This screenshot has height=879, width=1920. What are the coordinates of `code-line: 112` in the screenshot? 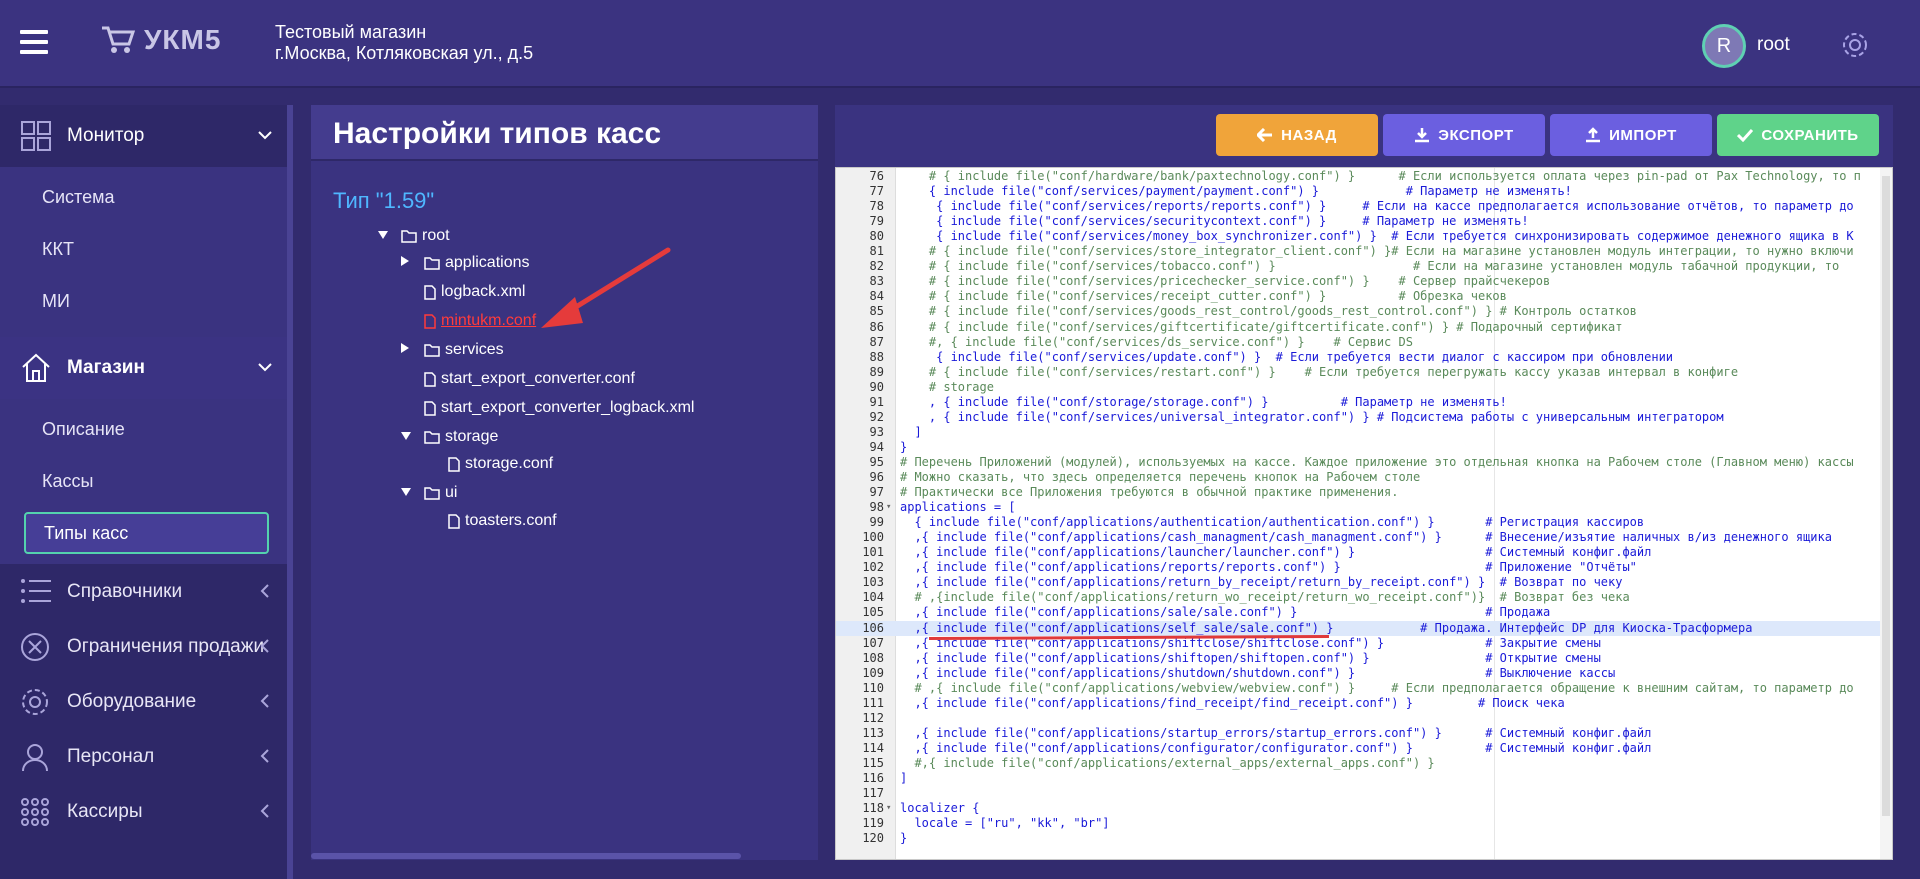 It's located at (1359, 718).